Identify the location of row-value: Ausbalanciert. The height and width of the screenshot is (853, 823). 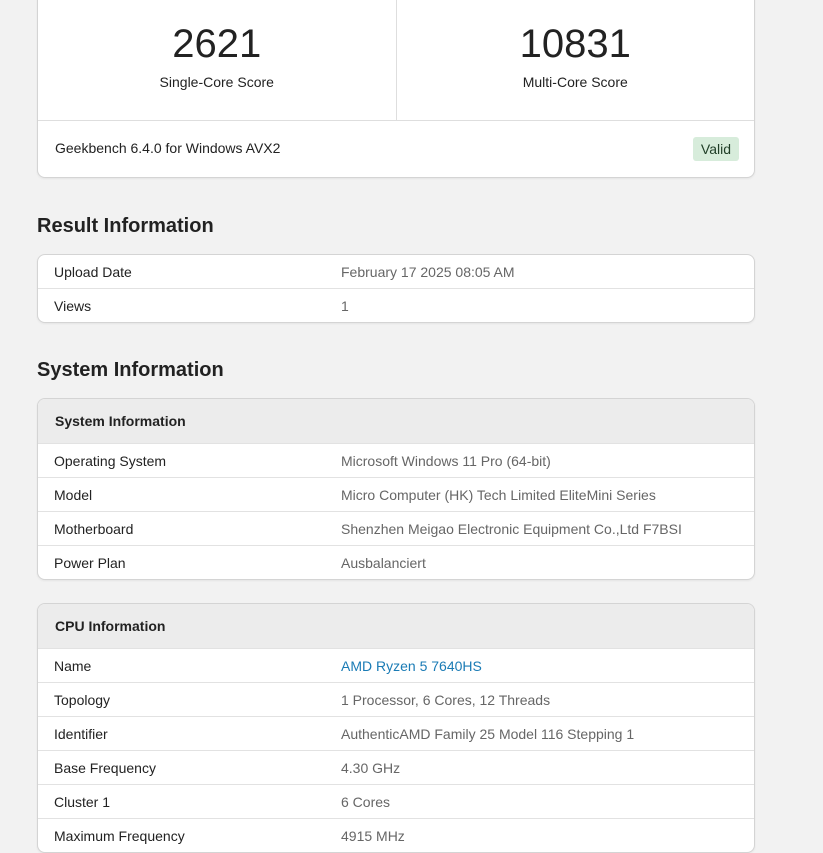
(383, 562).